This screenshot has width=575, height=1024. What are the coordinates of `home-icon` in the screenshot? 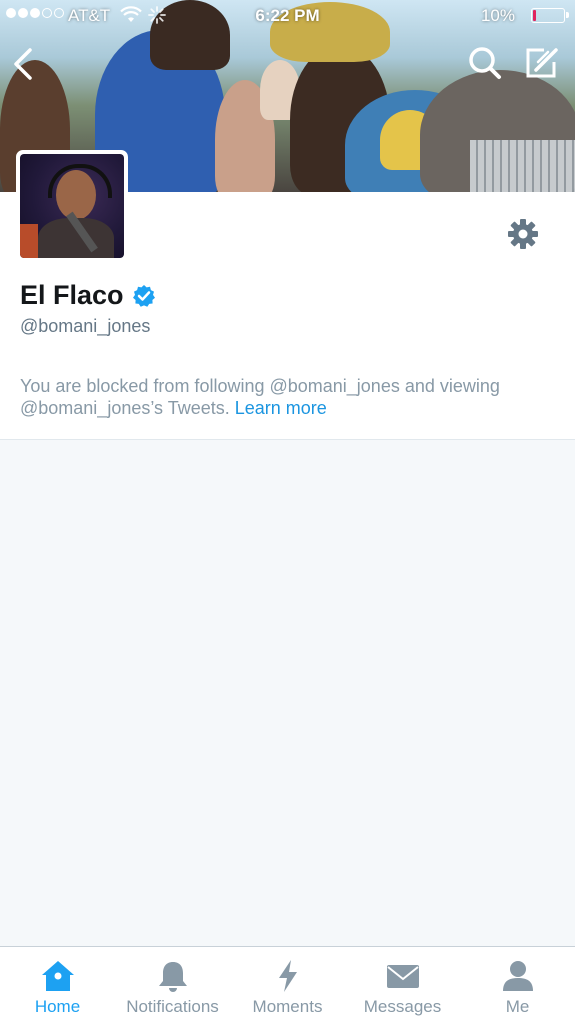 It's located at (57, 976).